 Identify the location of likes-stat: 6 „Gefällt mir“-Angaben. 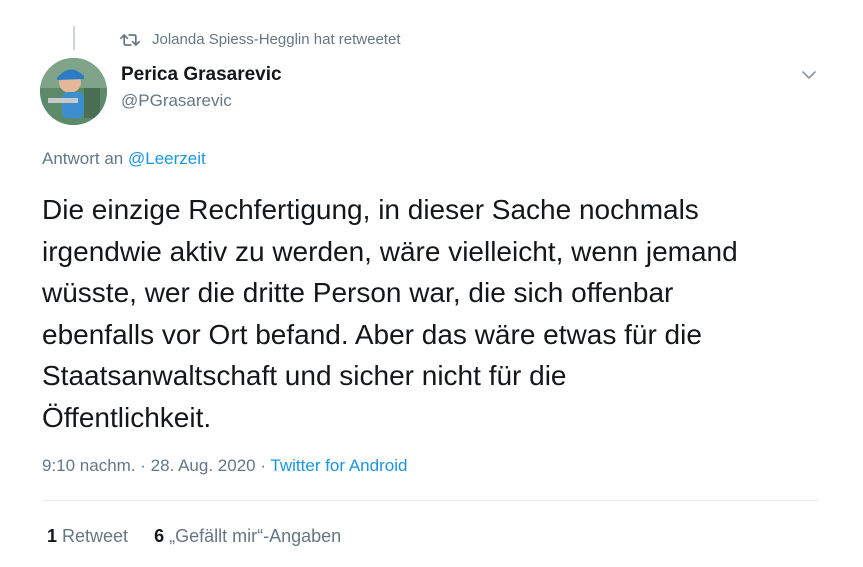
(247, 536).